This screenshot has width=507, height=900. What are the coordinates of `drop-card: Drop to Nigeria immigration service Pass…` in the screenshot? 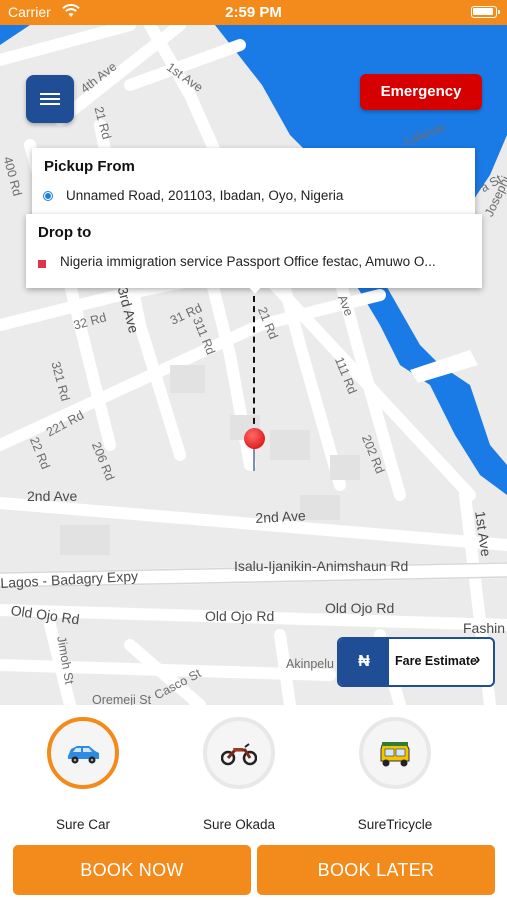 It's located at (254, 251).